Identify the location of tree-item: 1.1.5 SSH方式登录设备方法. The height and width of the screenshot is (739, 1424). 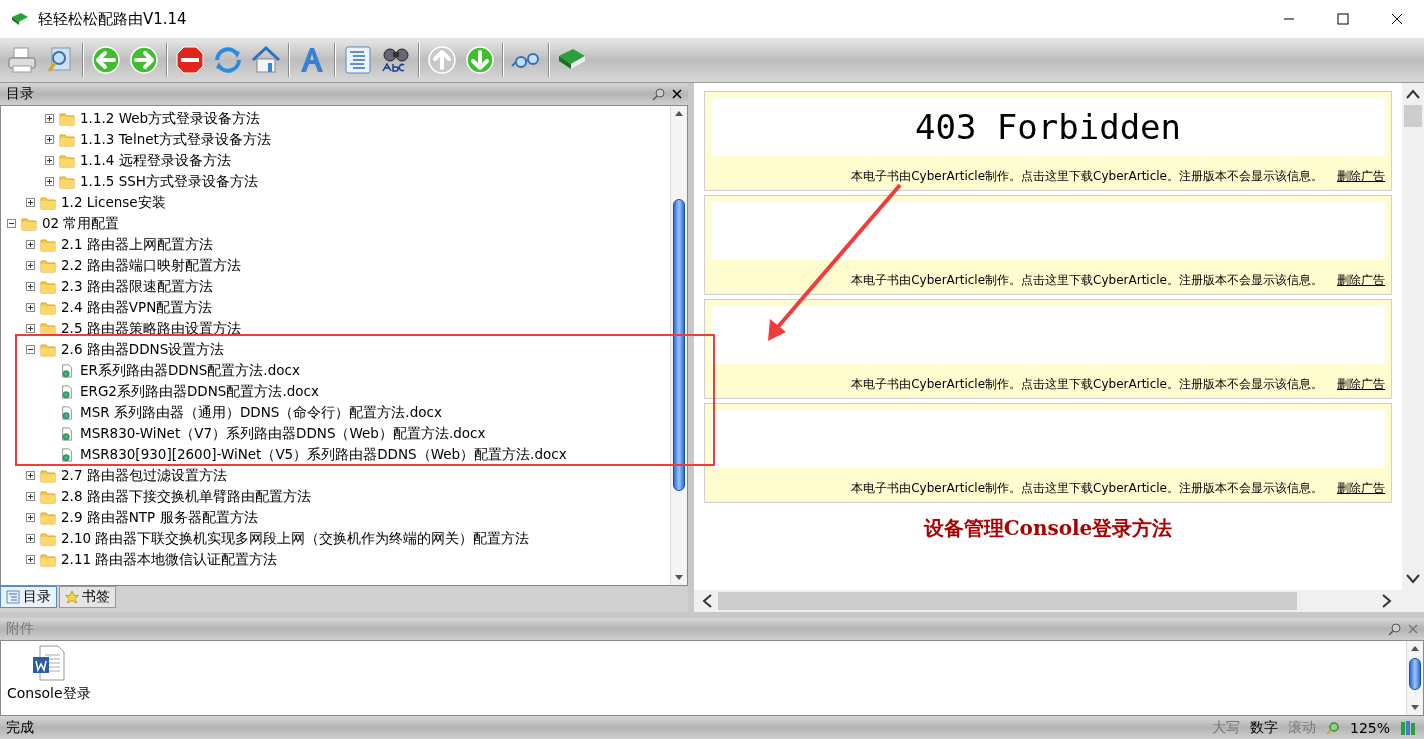
(169, 181).